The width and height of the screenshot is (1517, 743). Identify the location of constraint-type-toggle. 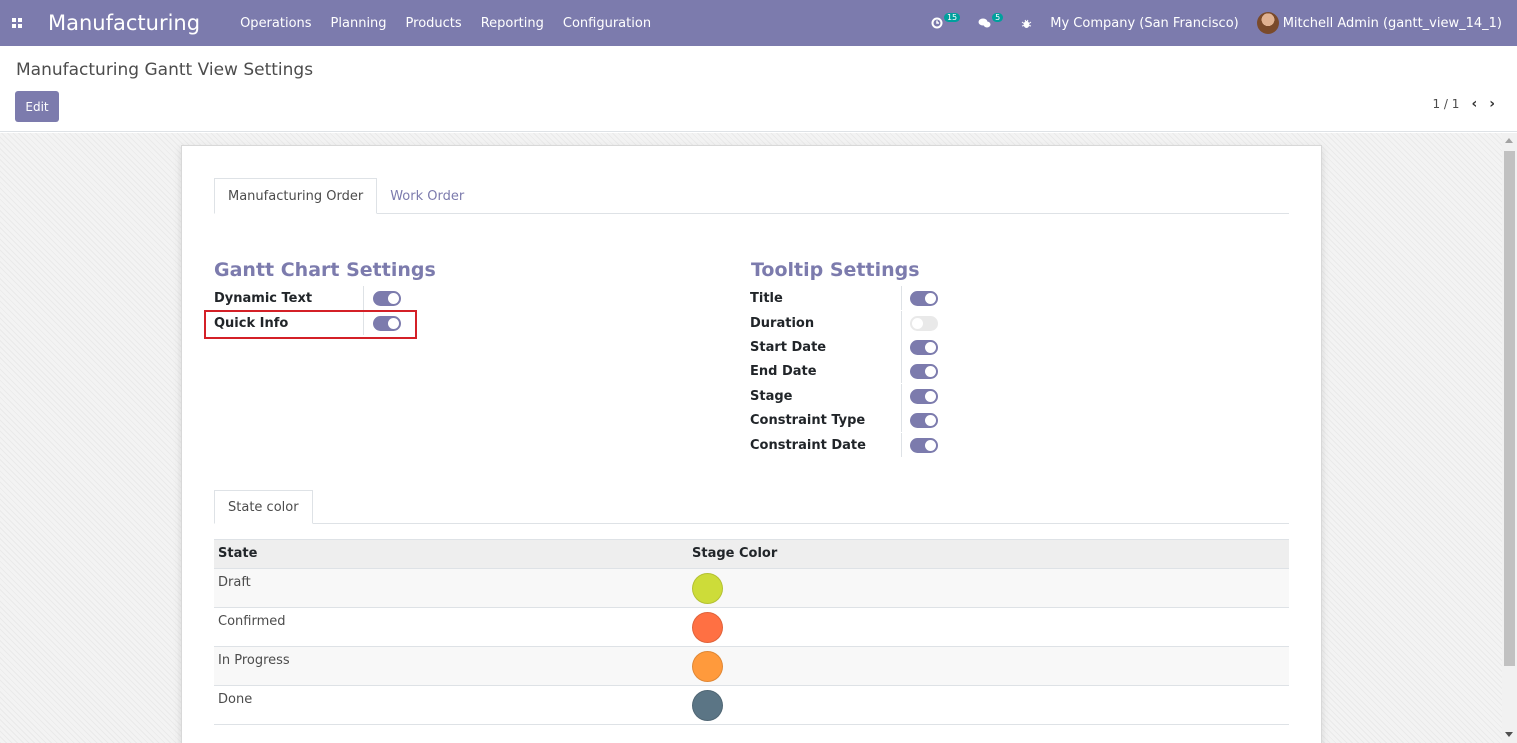
(924, 420).